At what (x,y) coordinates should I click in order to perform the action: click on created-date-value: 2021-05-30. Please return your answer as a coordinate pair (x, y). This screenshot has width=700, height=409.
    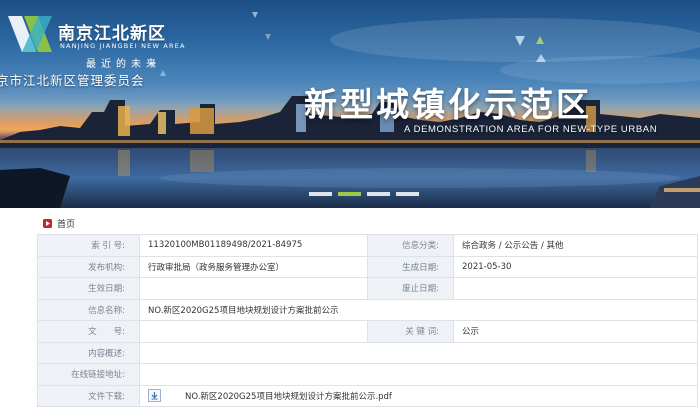
    Looking at the image, I should click on (575, 266).